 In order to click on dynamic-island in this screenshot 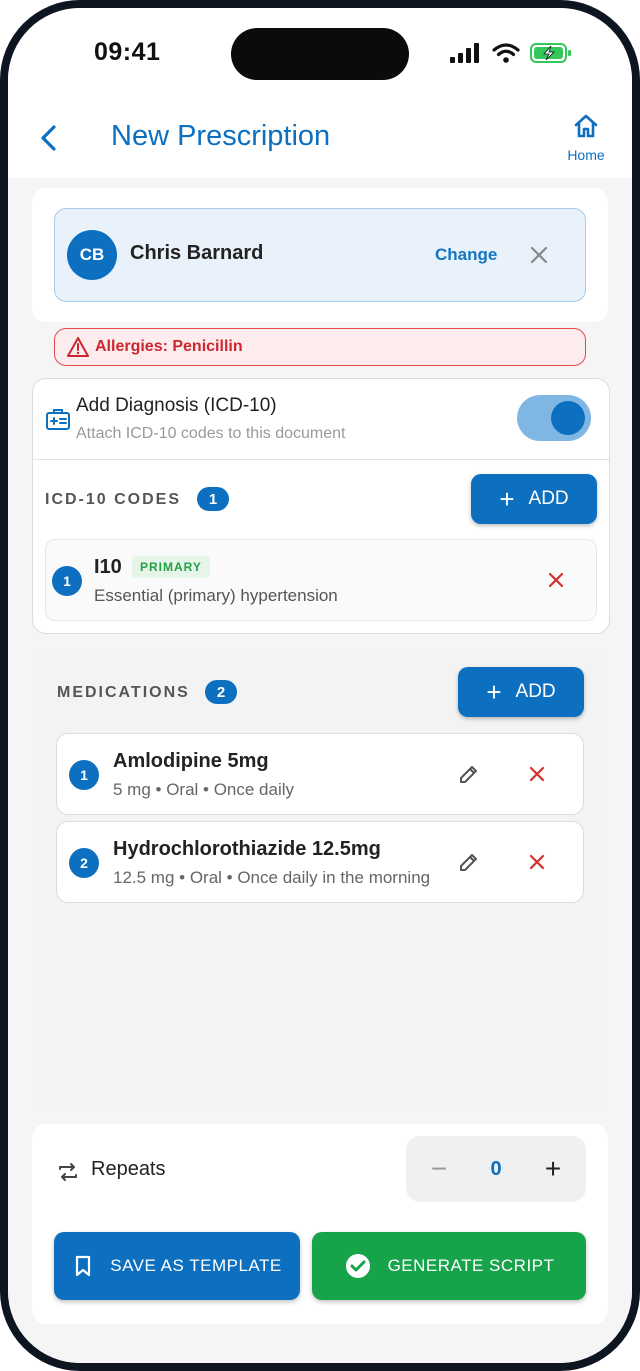, I will do `click(320, 54)`.